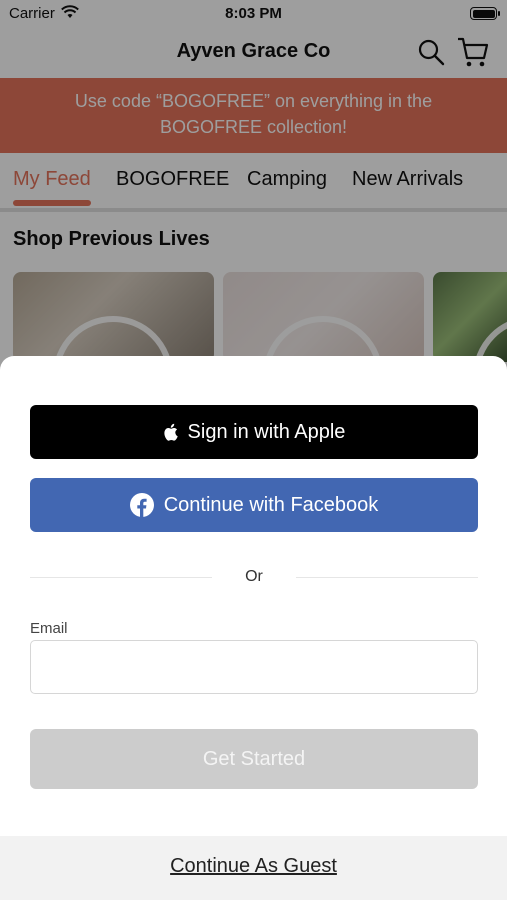  What do you see at coordinates (254, 578) in the screenshot?
I see `or-divider: Or` at bounding box center [254, 578].